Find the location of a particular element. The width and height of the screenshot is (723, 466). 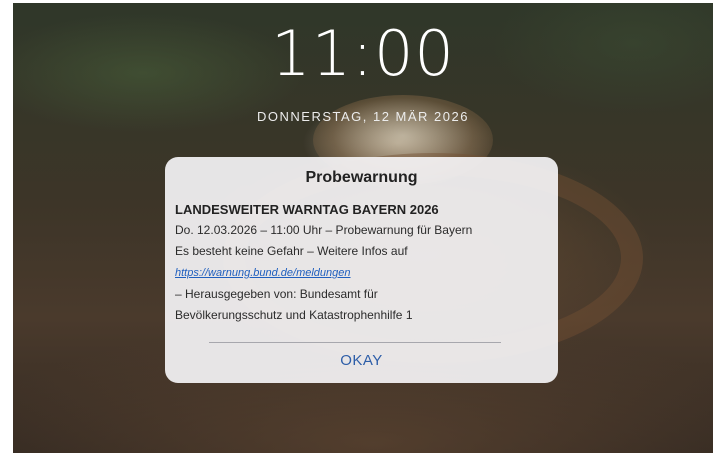

alert-info-link: https://warnung.bund.de/meldungen is located at coordinates (263, 273).